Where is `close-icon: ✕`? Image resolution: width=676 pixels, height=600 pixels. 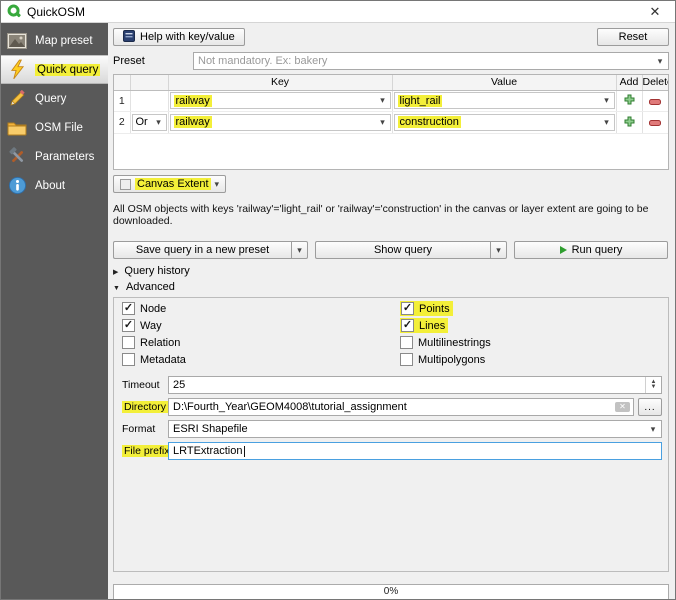 close-icon: ✕ is located at coordinates (655, 12).